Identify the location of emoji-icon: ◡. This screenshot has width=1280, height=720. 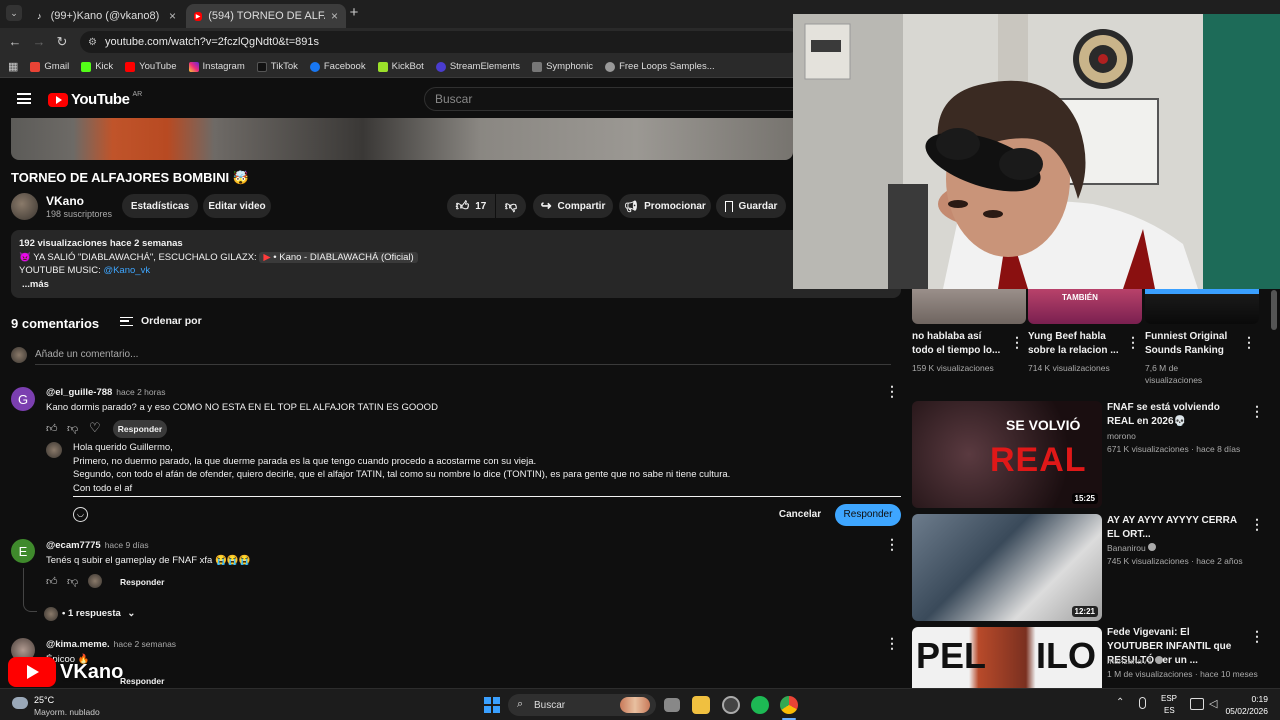
(80, 514).